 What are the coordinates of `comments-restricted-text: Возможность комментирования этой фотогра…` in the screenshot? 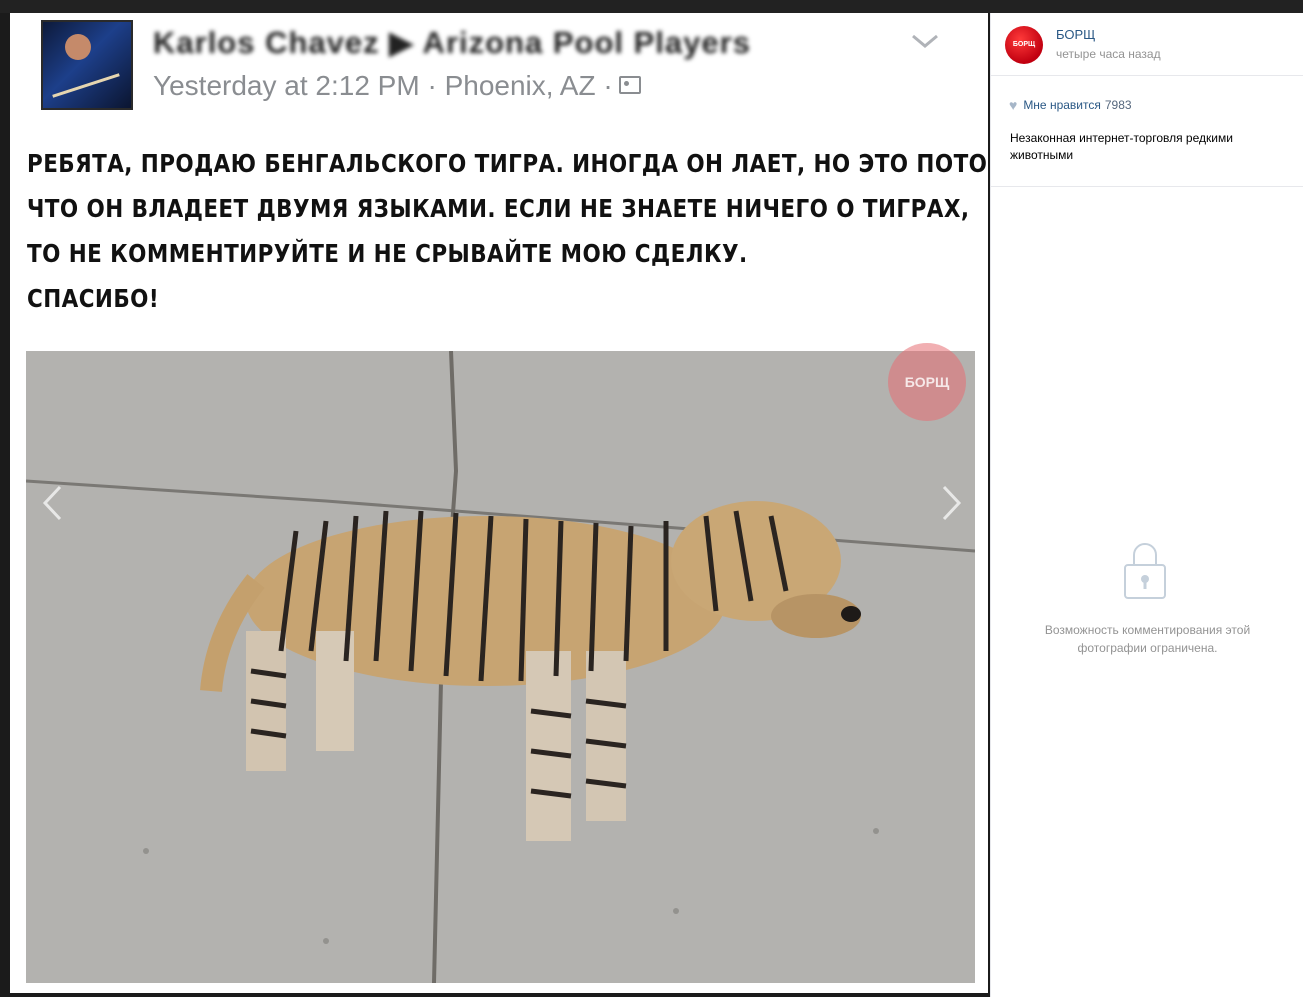 It's located at (1147, 639).